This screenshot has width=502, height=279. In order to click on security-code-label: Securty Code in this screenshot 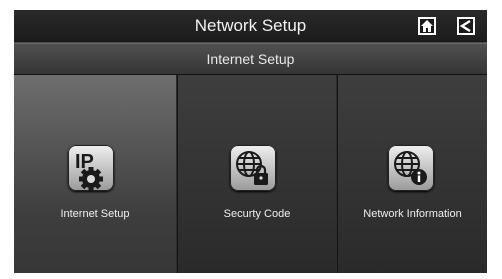, I will do `click(257, 214)`.